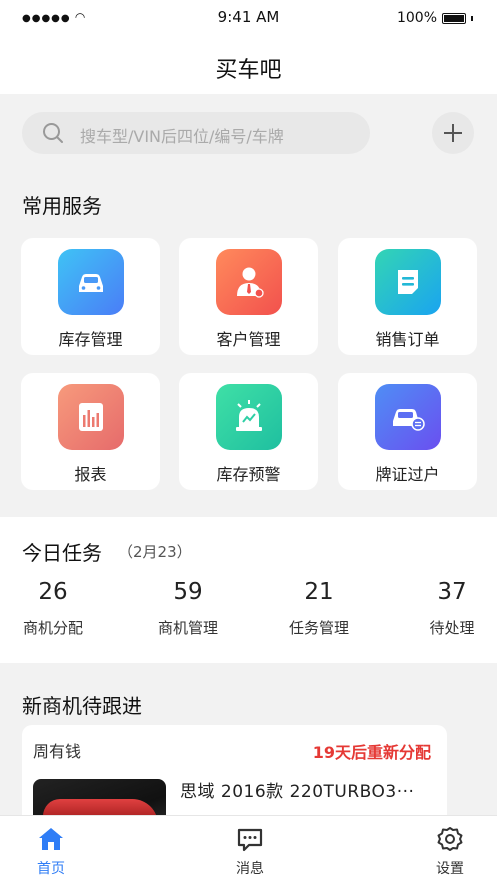  Describe the element at coordinates (182, 136) in the screenshot. I see `search-placeholder: 搜车型/VIN后四位/编号/车牌` at that location.